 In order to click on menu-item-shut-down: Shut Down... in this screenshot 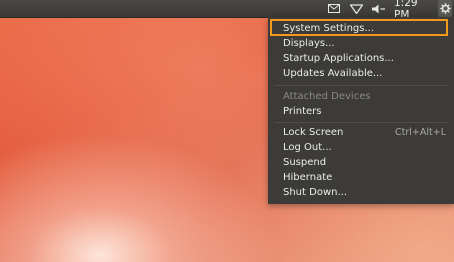, I will do `click(361, 192)`.